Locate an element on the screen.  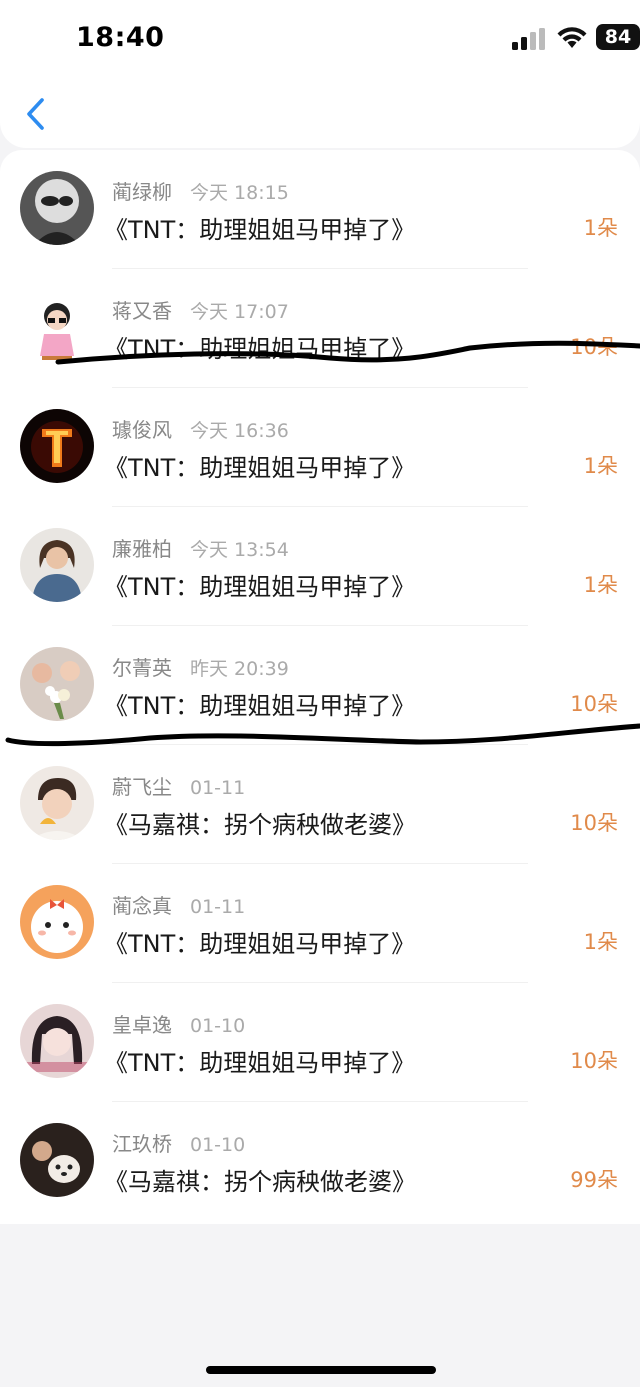
list-item: 蔺绿柳 今天 18:15 《TNT：助理姐姐马甲掉了》 1朵 is located at coordinates (320, 209).